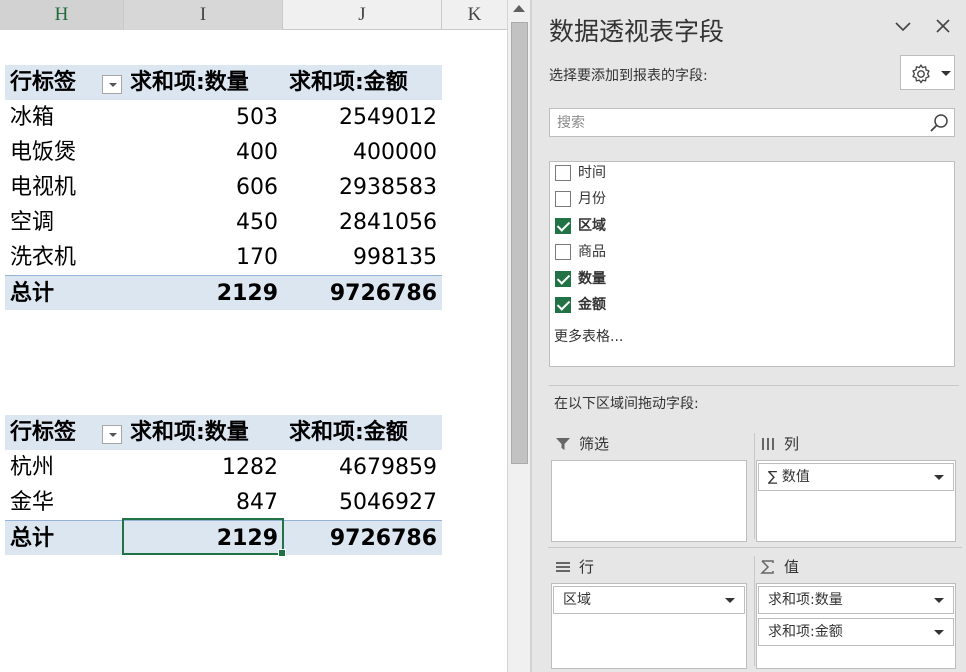  I want to click on quantity-cell: 847, so click(257, 502).